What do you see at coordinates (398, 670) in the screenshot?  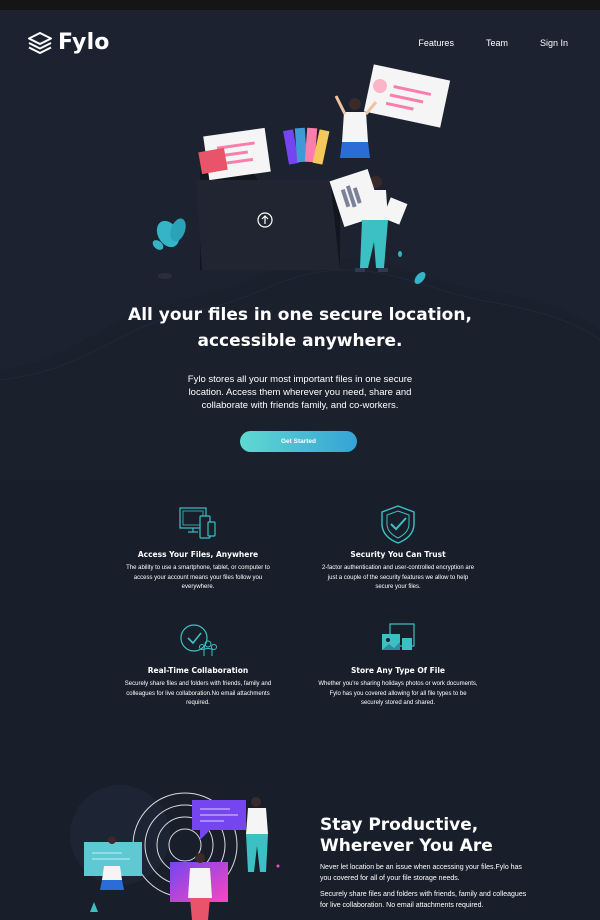 I see `feature-title: Store Any Type Of File` at bounding box center [398, 670].